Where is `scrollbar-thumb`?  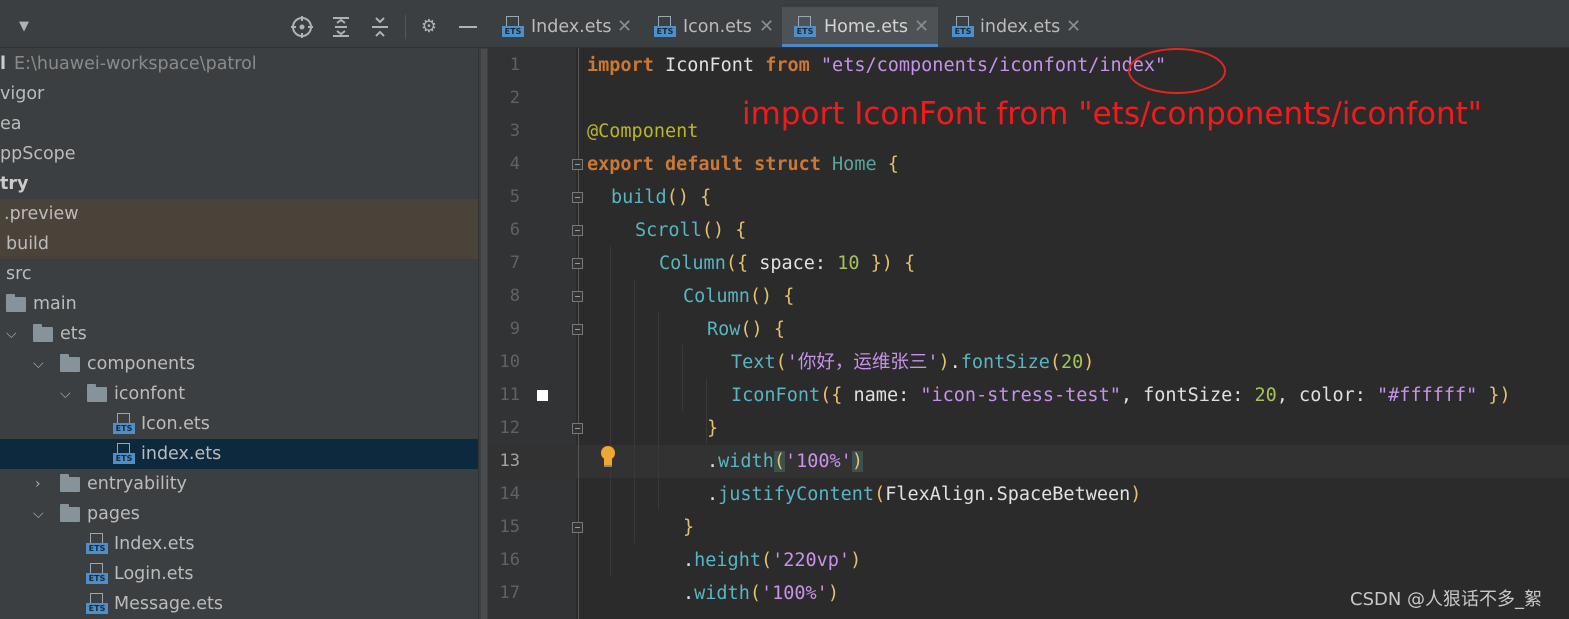
scrollbar-thumb is located at coordinates (484, 334).